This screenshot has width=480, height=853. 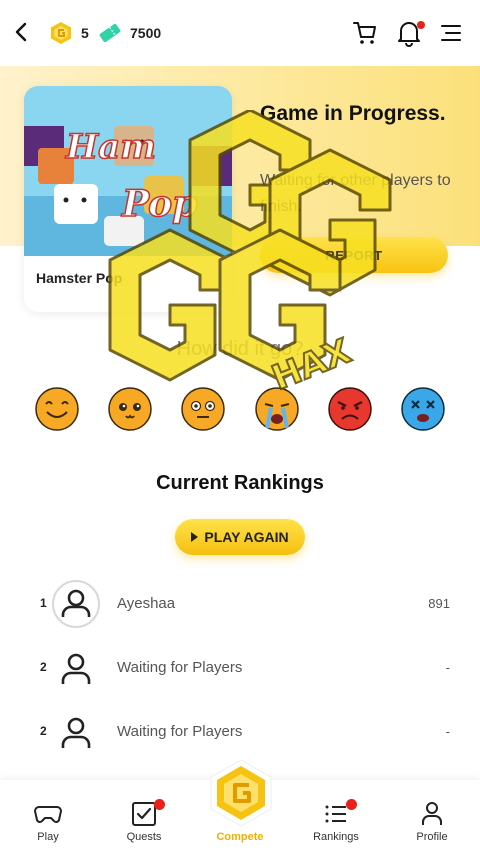 I want to click on svg-text: Pop, so click(x=159, y=204).